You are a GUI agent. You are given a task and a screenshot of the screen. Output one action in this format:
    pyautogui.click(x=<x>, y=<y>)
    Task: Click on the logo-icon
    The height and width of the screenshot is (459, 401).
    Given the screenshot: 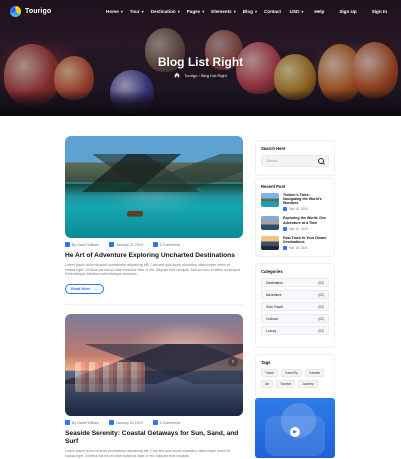 What is the action you would take?
    pyautogui.click(x=15, y=11)
    